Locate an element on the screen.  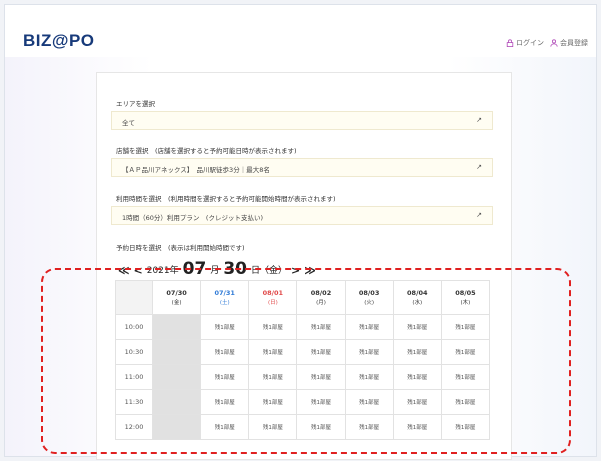
day-date: 08/01 is located at coordinates (273, 293).